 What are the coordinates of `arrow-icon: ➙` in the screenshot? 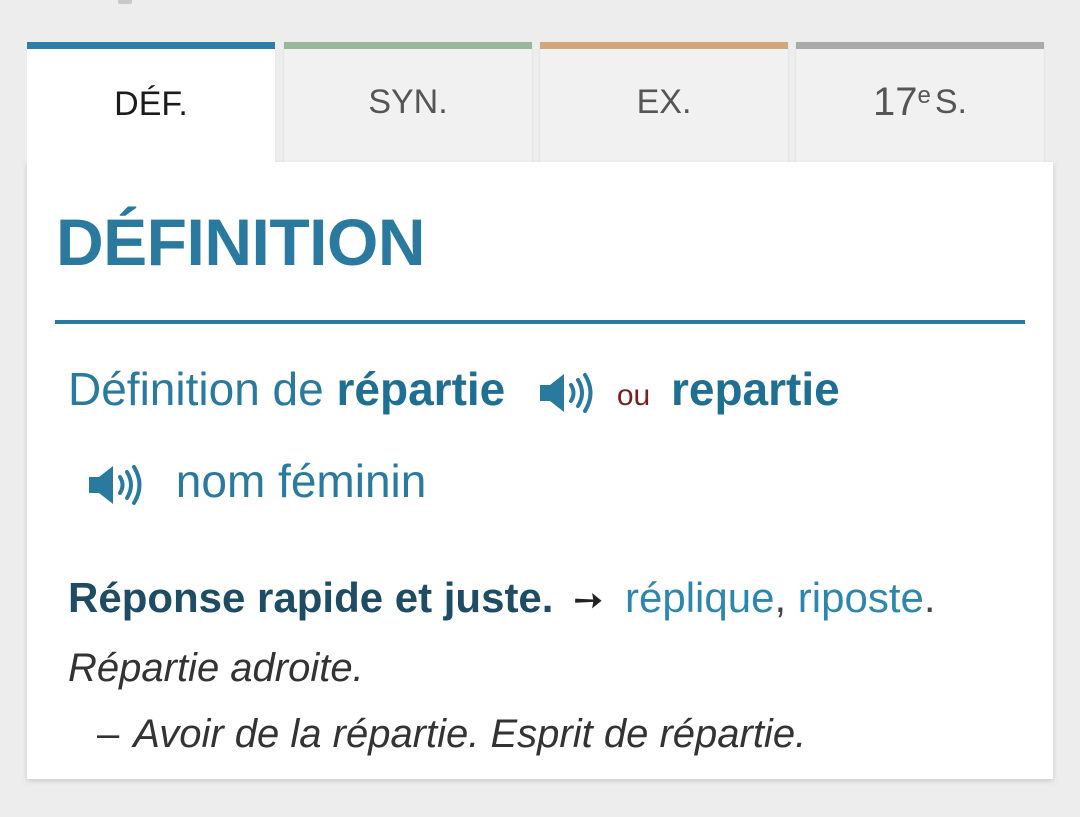 It's located at (588, 599).